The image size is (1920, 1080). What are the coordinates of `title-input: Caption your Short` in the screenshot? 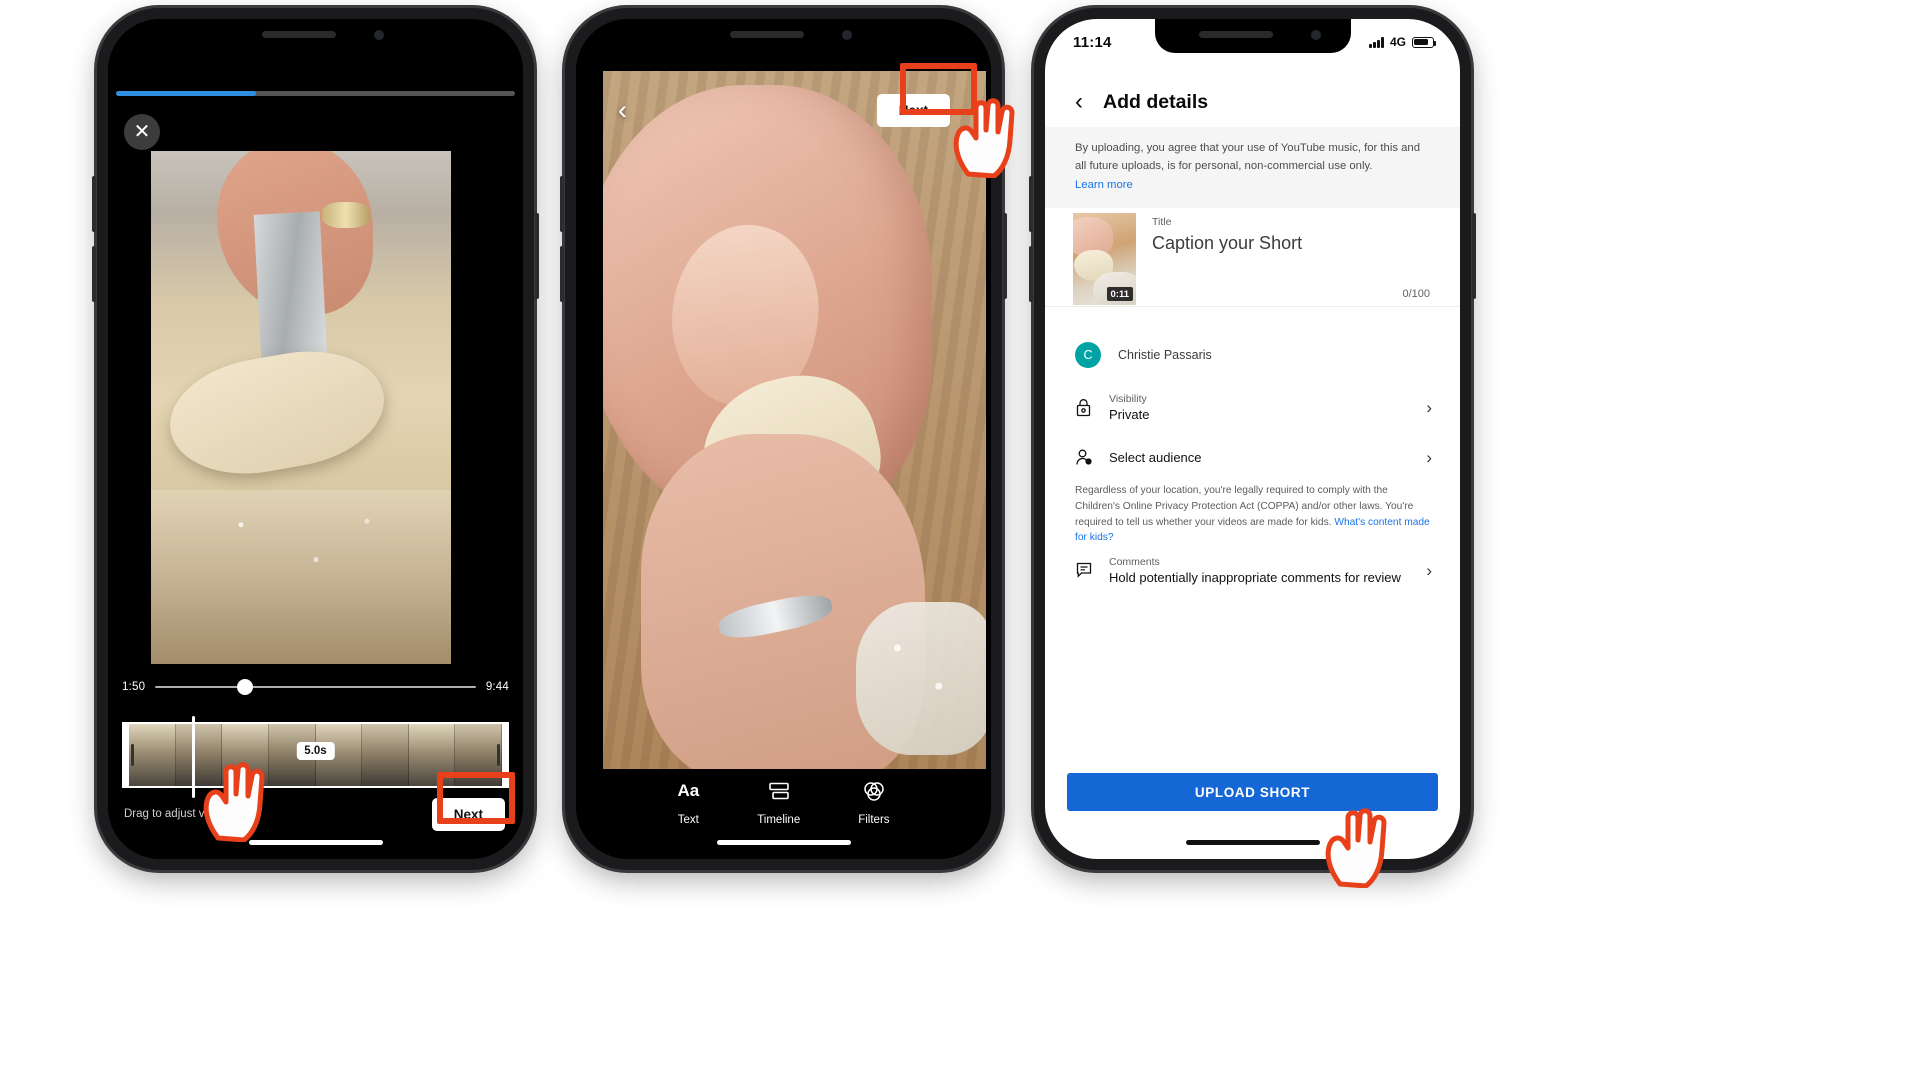 It's located at (1291, 243).